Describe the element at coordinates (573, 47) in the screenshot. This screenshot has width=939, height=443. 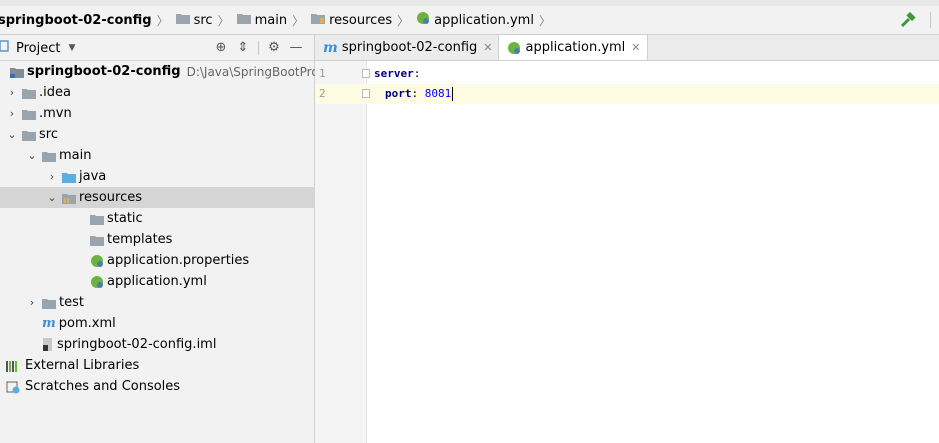
I see `tab-application-yml: application.yml ✕` at that location.